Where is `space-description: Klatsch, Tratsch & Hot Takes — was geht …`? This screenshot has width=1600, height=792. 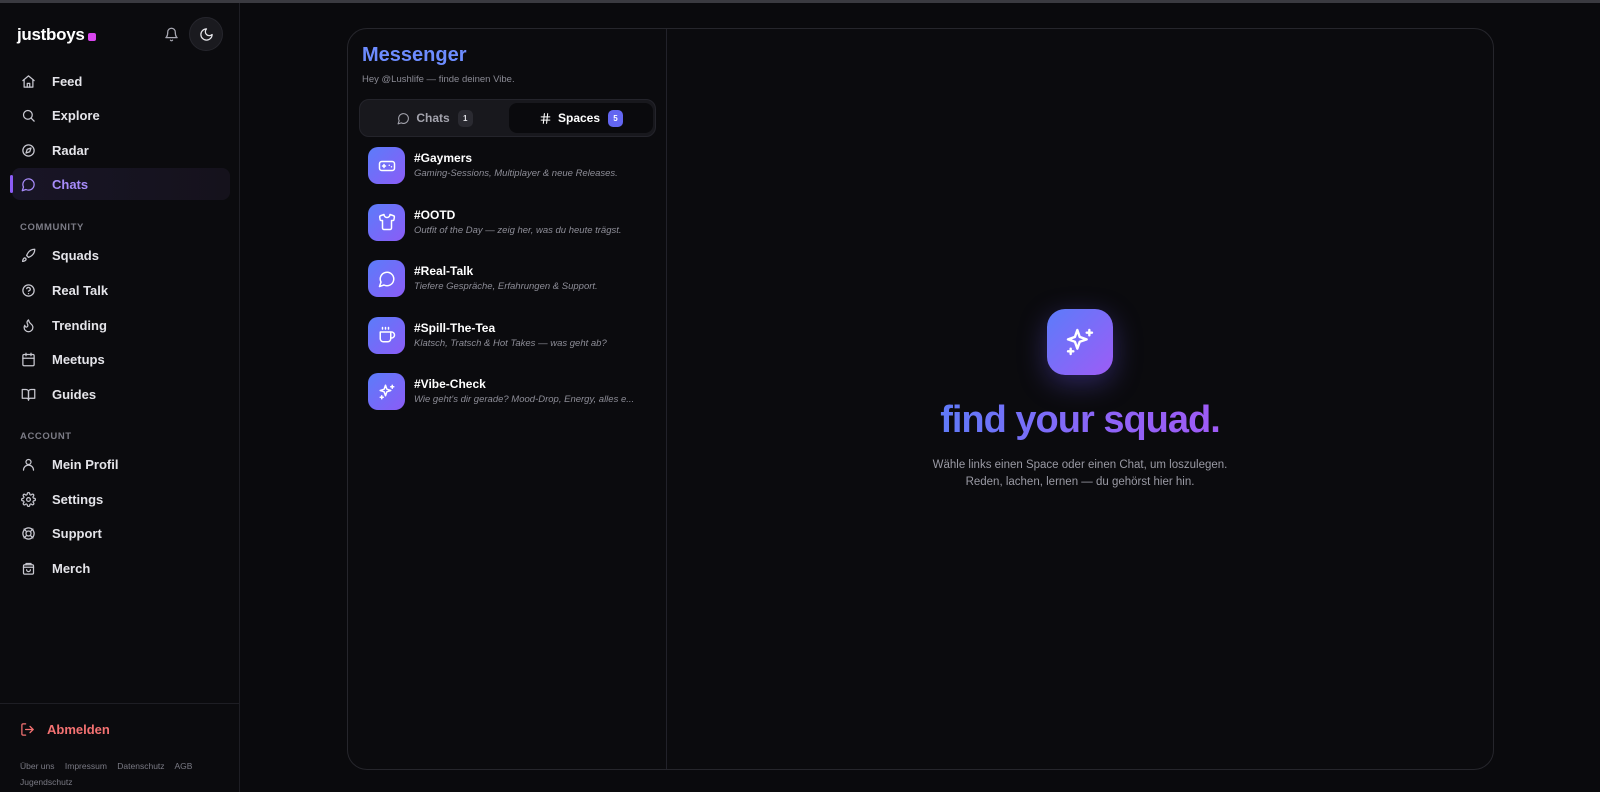
space-description: Klatsch, Tratsch & Hot Takes — was geht … is located at coordinates (510, 343).